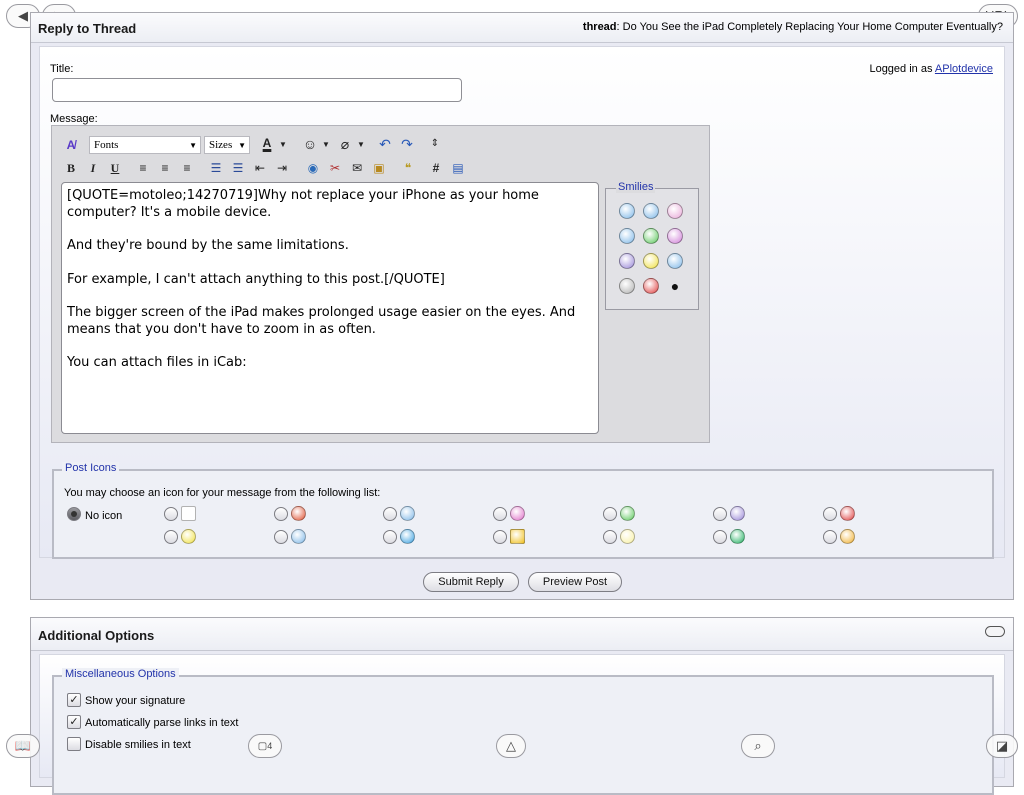  Describe the element at coordinates (435, 144) in the screenshot. I see `resize-icon: ⇕` at that location.